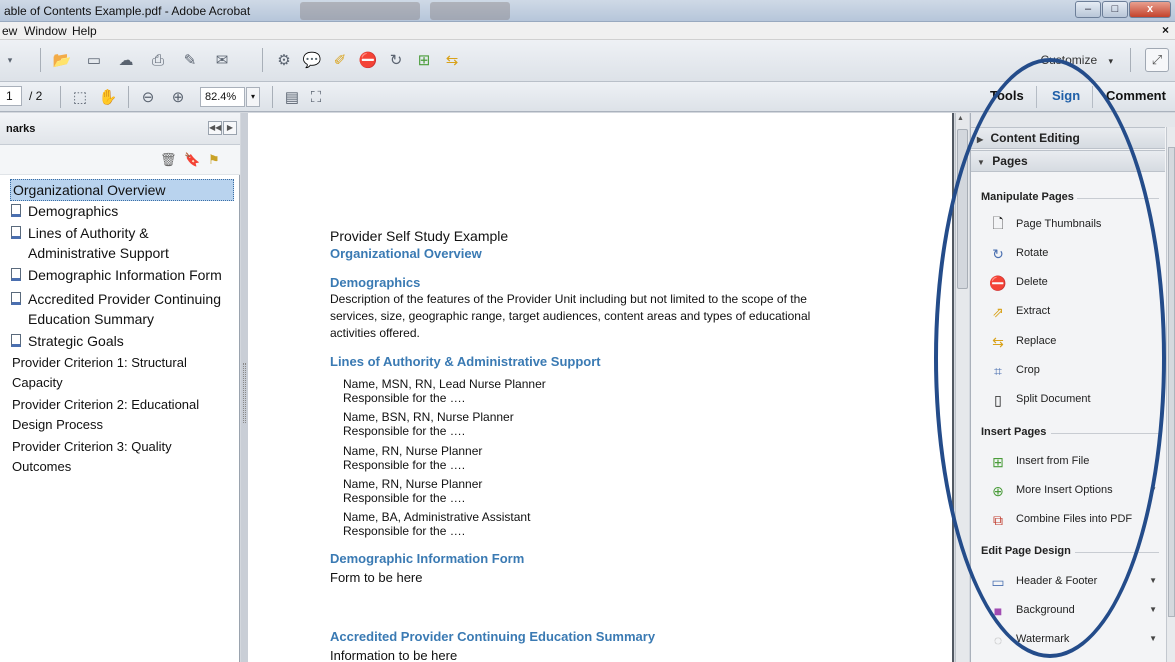 Image resolution: width=1175 pixels, height=662 pixels. What do you see at coordinates (998, 311) in the screenshot?
I see `extract-icon: ⇗` at bounding box center [998, 311].